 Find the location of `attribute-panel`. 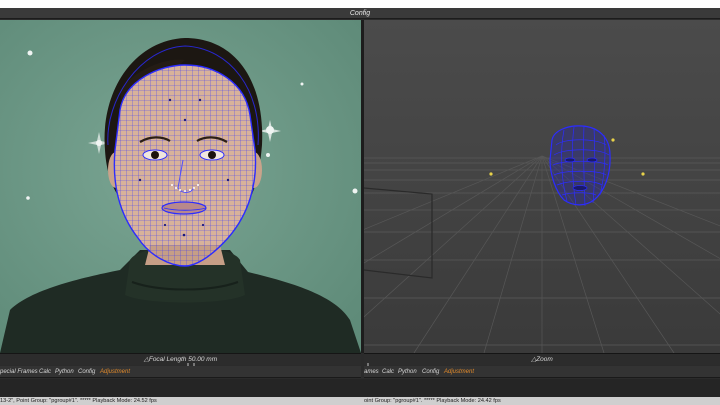

attribute-panel is located at coordinates (360, 388).